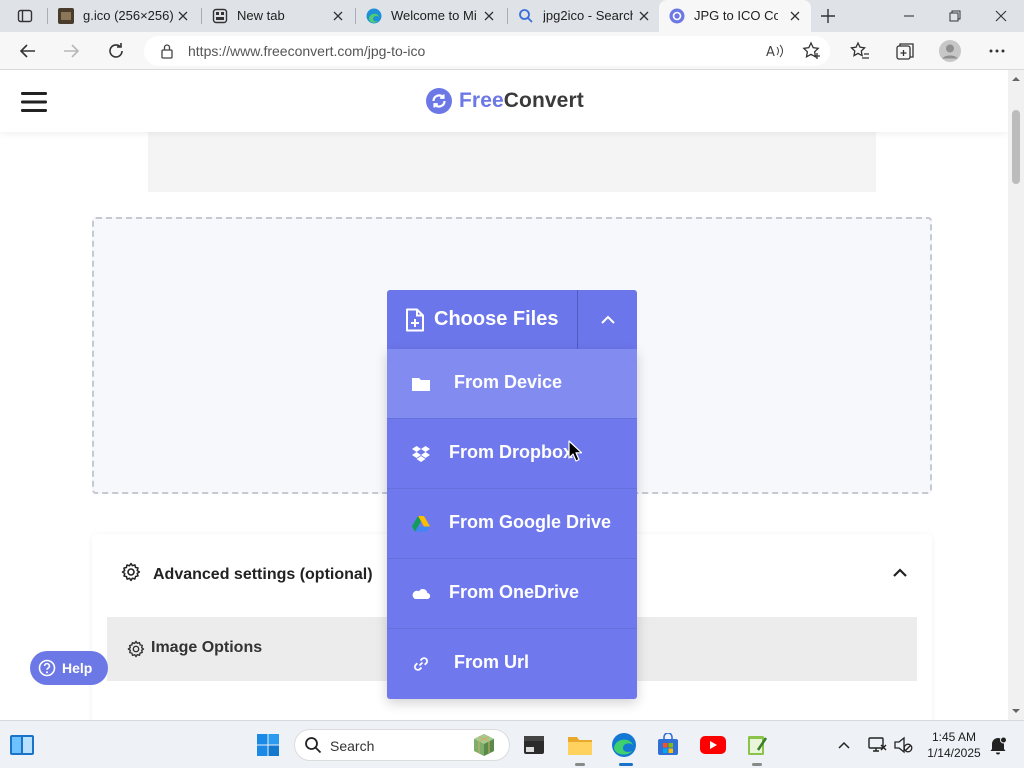 Image resolution: width=1024 pixels, height=768 pixels. I want to click on taskbar-store, so click(668, 745).